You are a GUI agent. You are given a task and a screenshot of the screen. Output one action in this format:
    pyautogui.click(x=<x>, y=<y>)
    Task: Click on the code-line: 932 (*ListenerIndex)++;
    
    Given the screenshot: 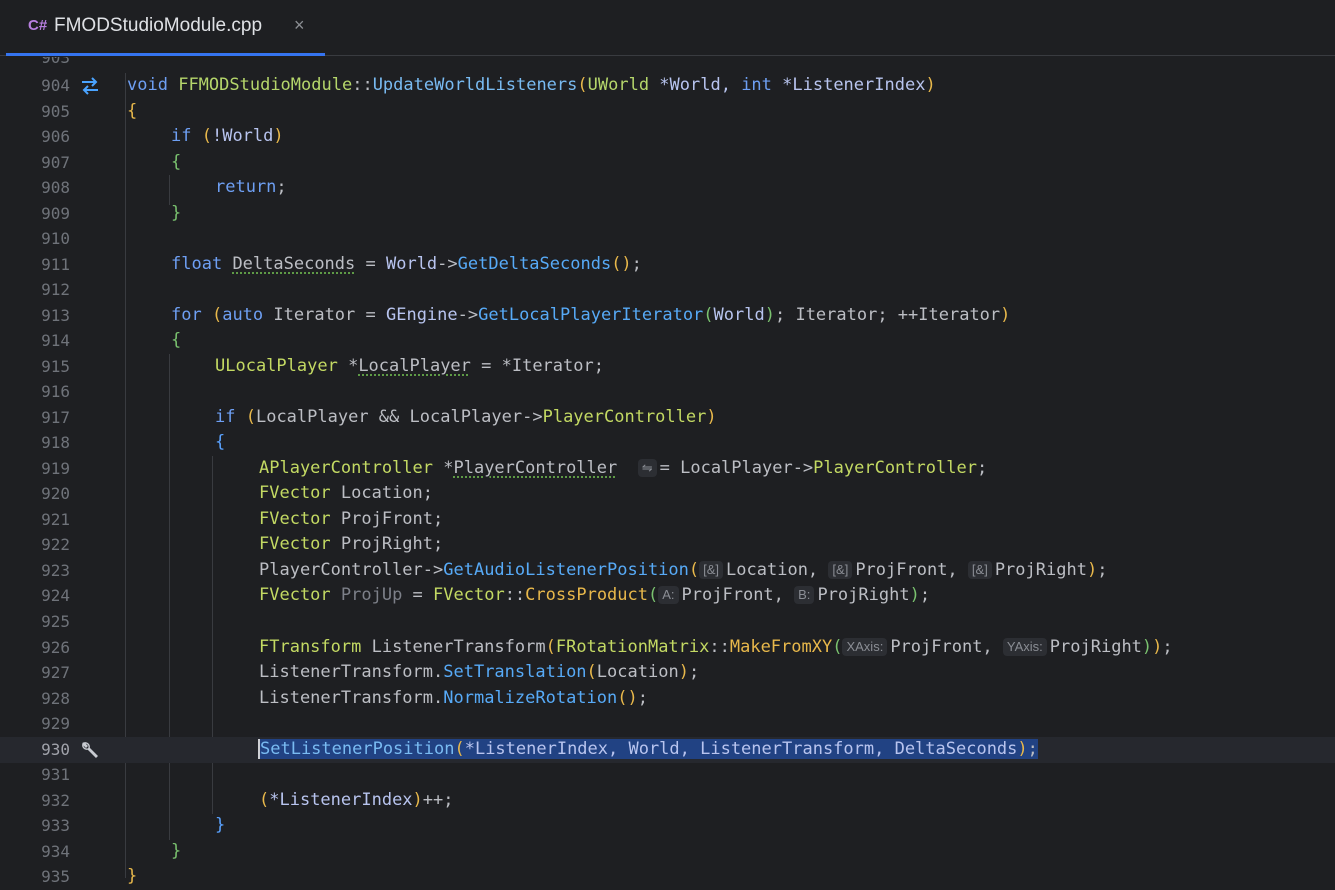 What is the action you would take?
    pyautogui.click(x=667, y=801)
    